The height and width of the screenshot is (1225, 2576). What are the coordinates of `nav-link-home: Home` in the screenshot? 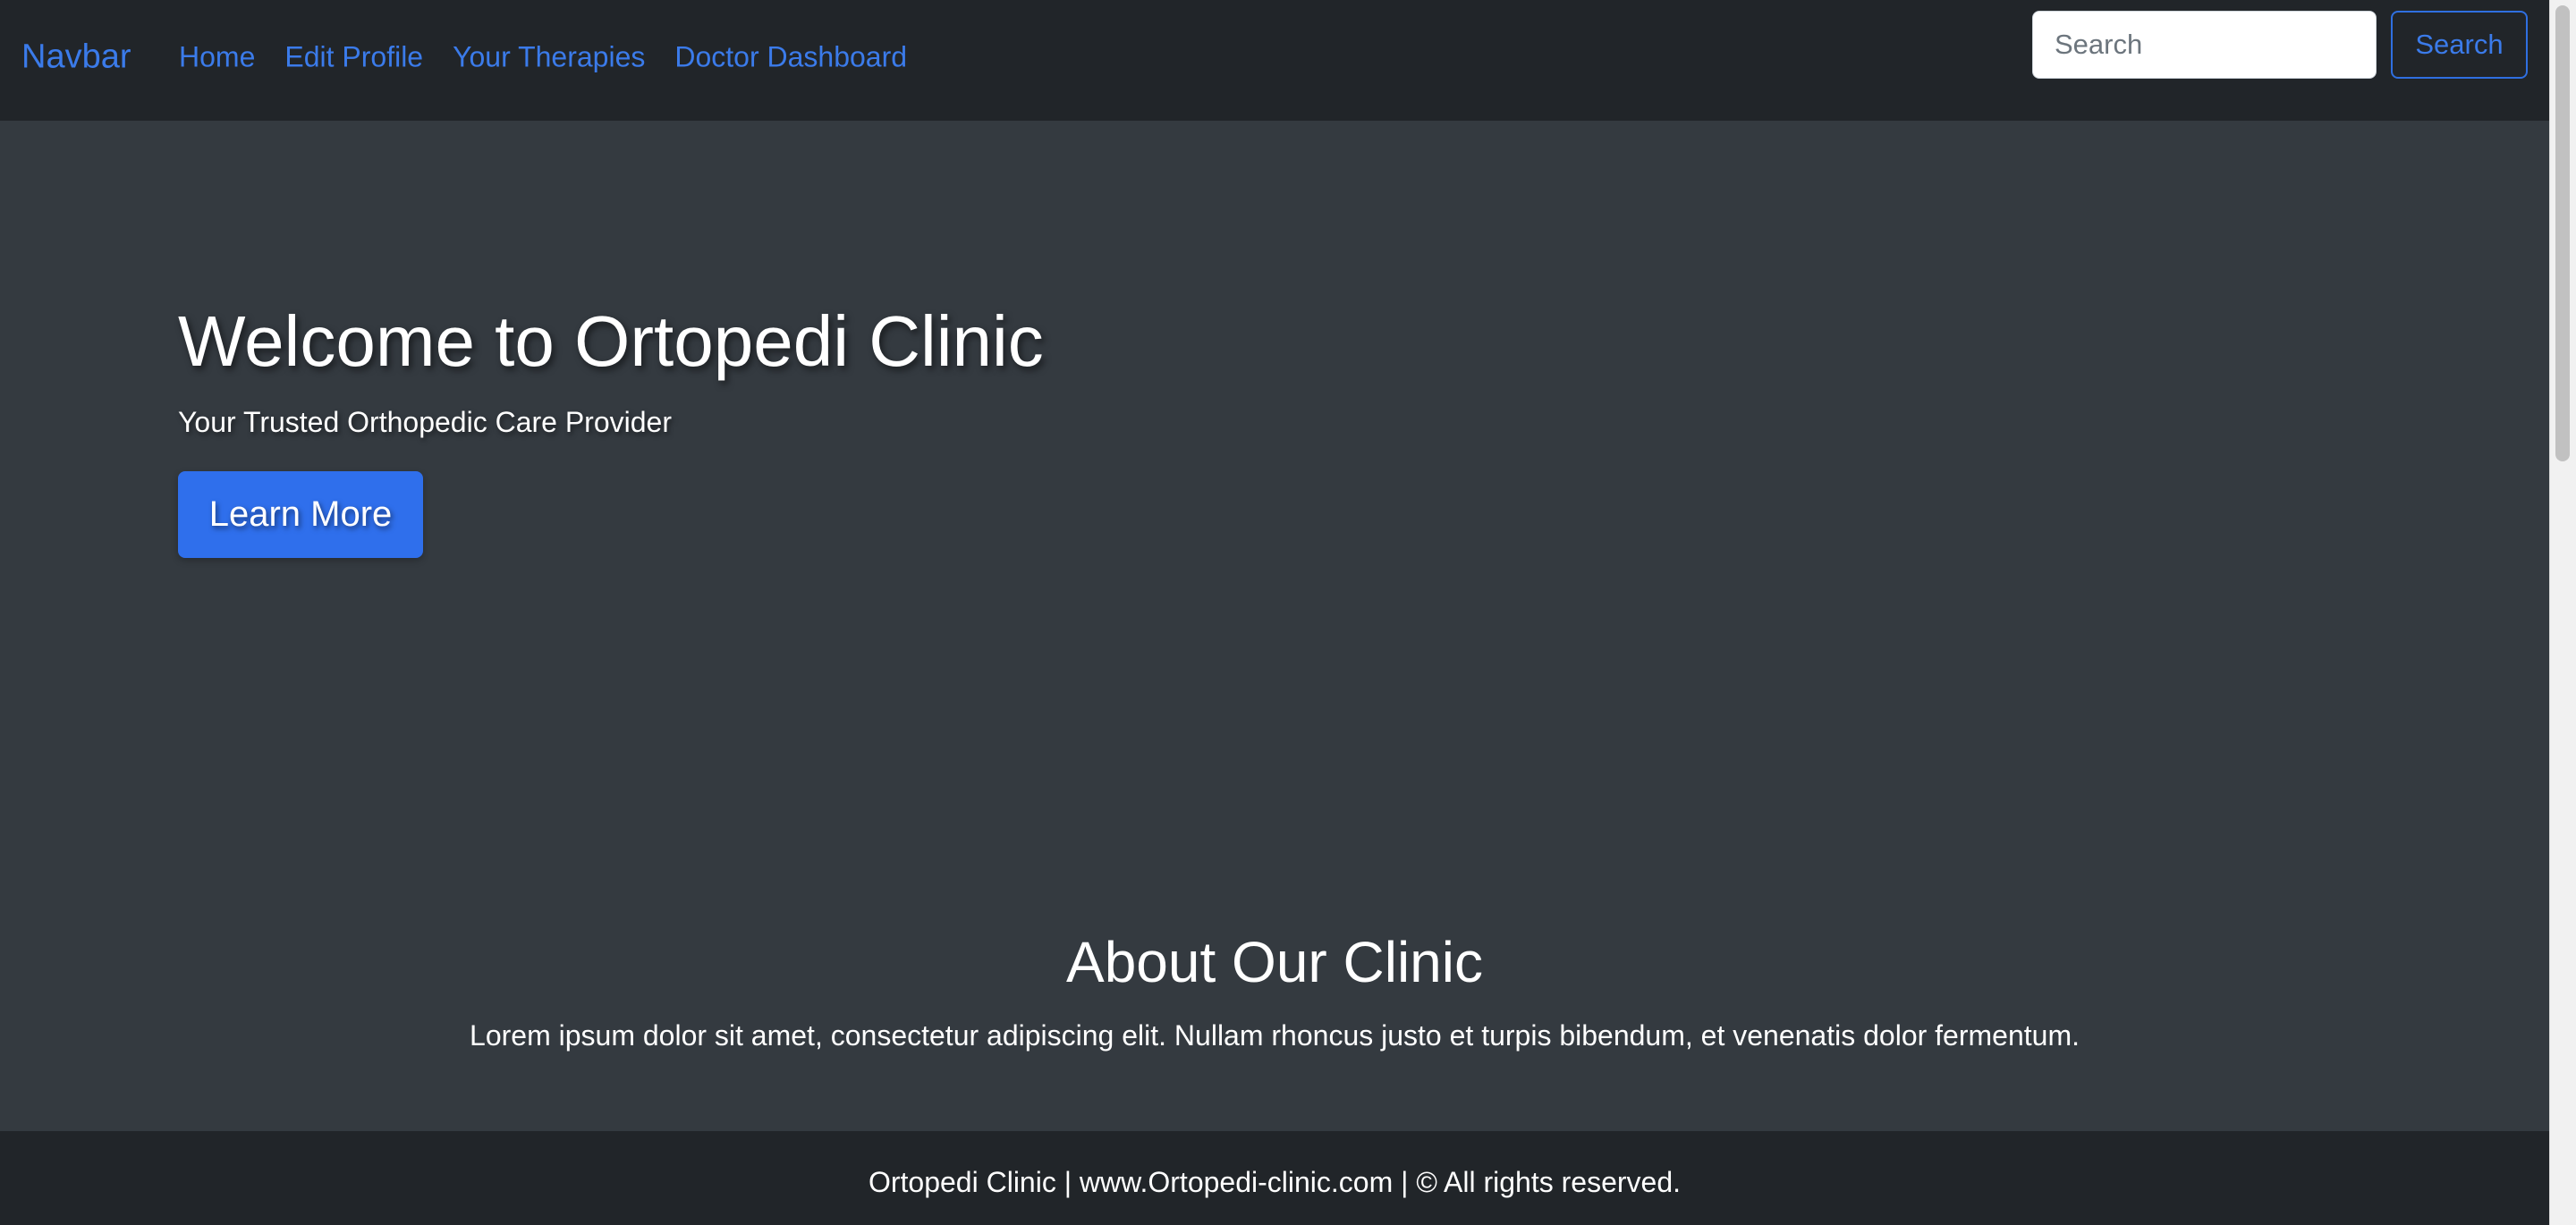 It's located at (217, 57).